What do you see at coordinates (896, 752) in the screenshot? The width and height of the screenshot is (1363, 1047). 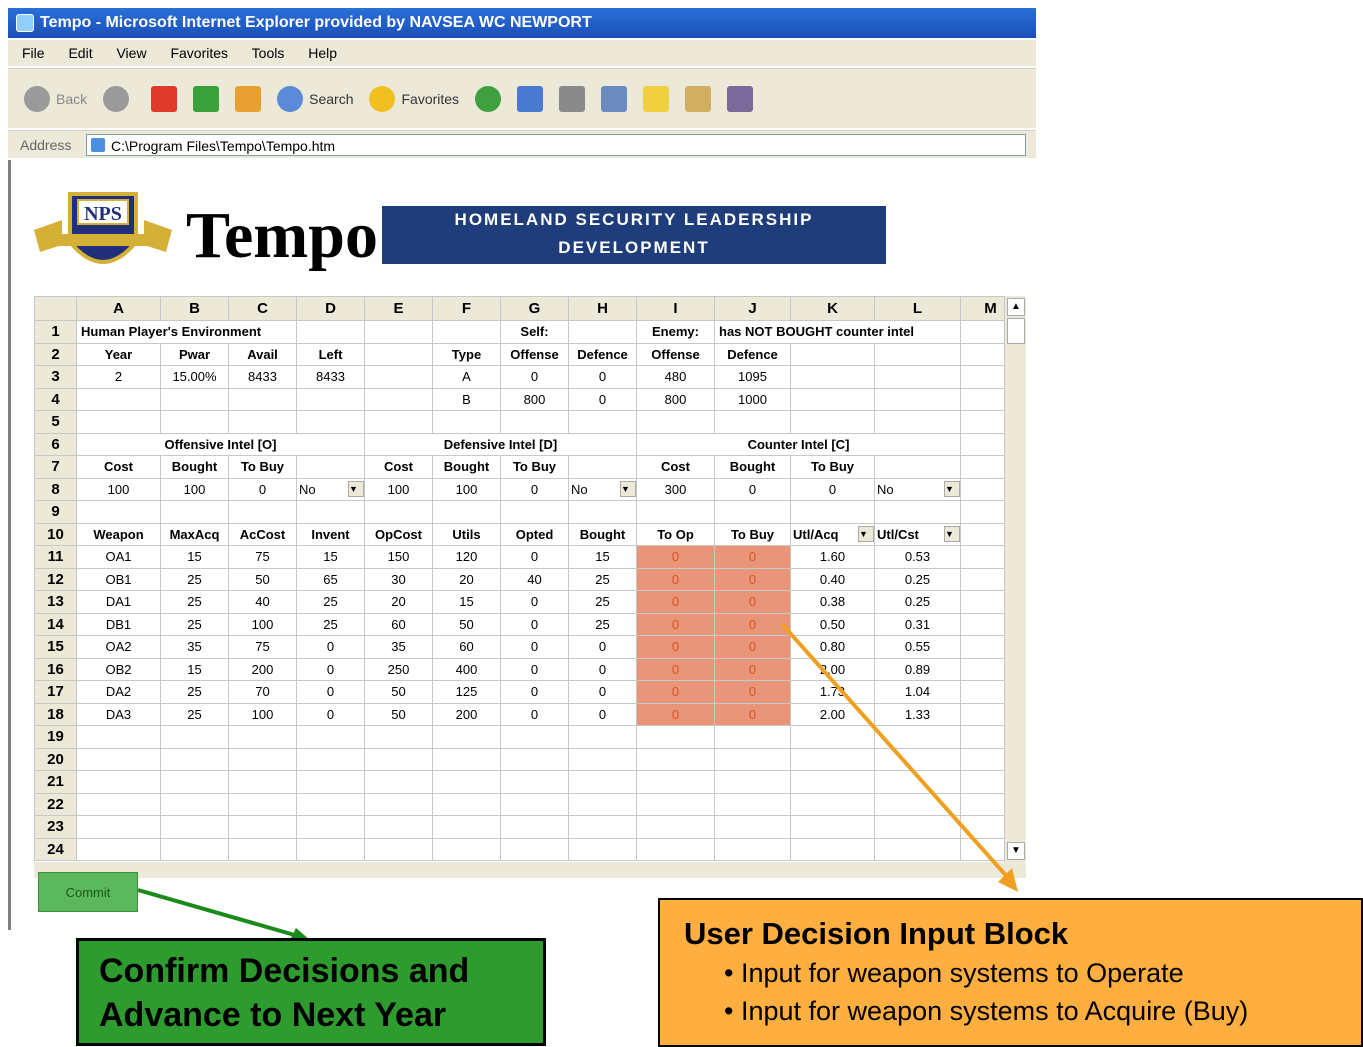 I see `orange-arrow` at bounding box center [896, 752].